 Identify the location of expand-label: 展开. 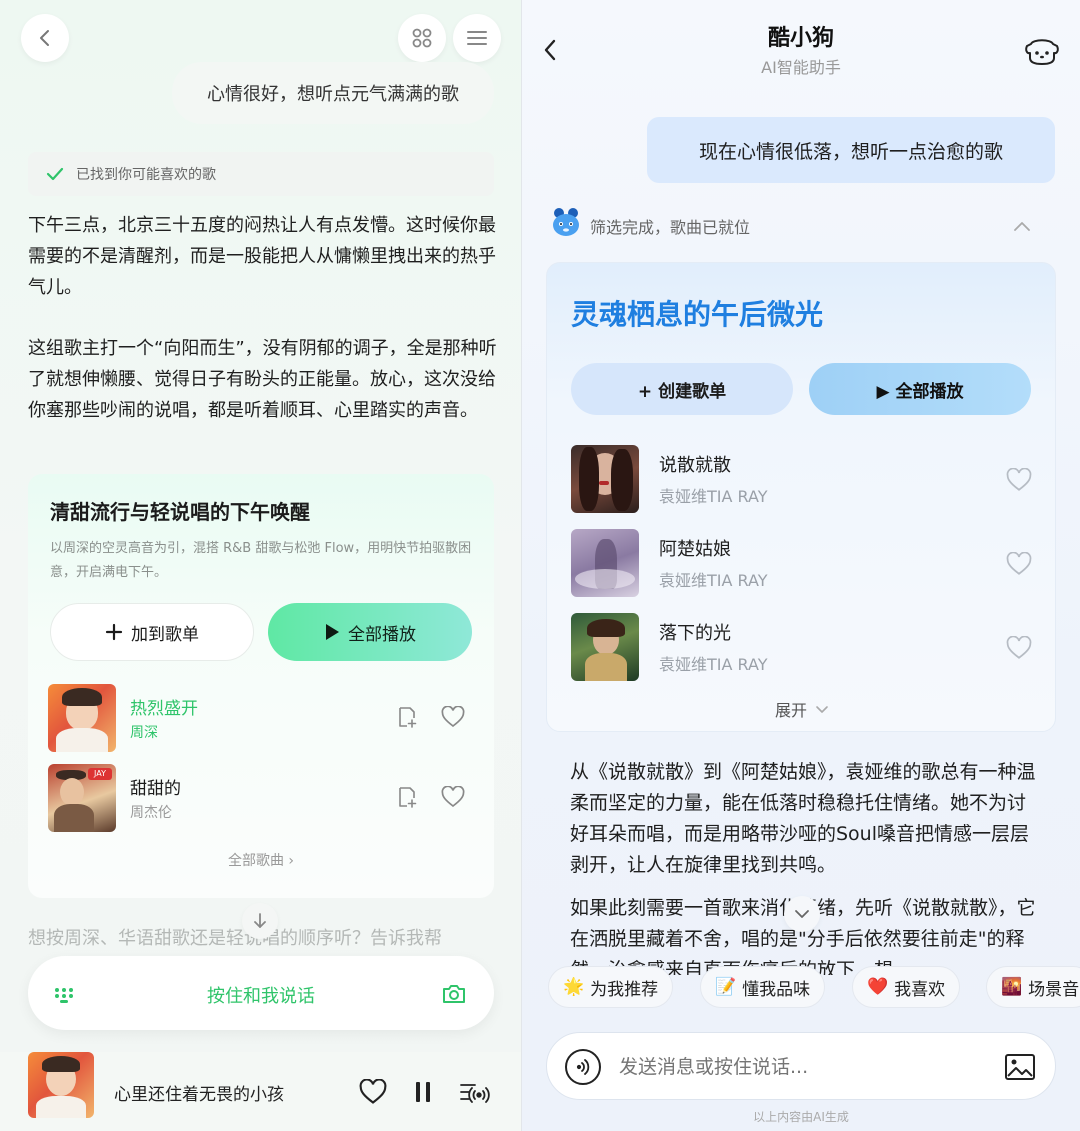
(790, 710).